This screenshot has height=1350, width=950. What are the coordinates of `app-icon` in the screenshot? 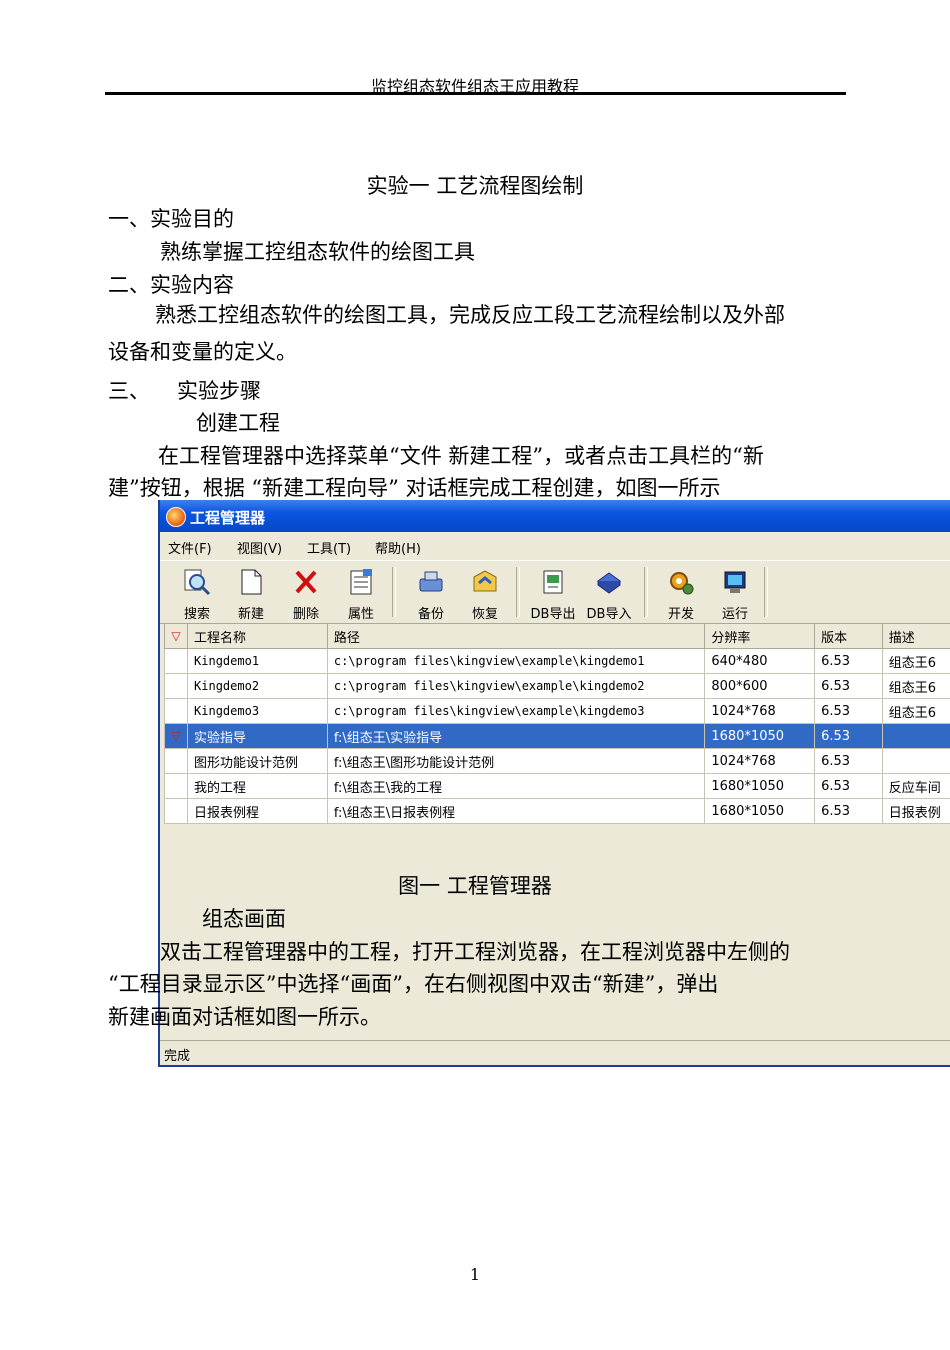 It's located at (176, 517).